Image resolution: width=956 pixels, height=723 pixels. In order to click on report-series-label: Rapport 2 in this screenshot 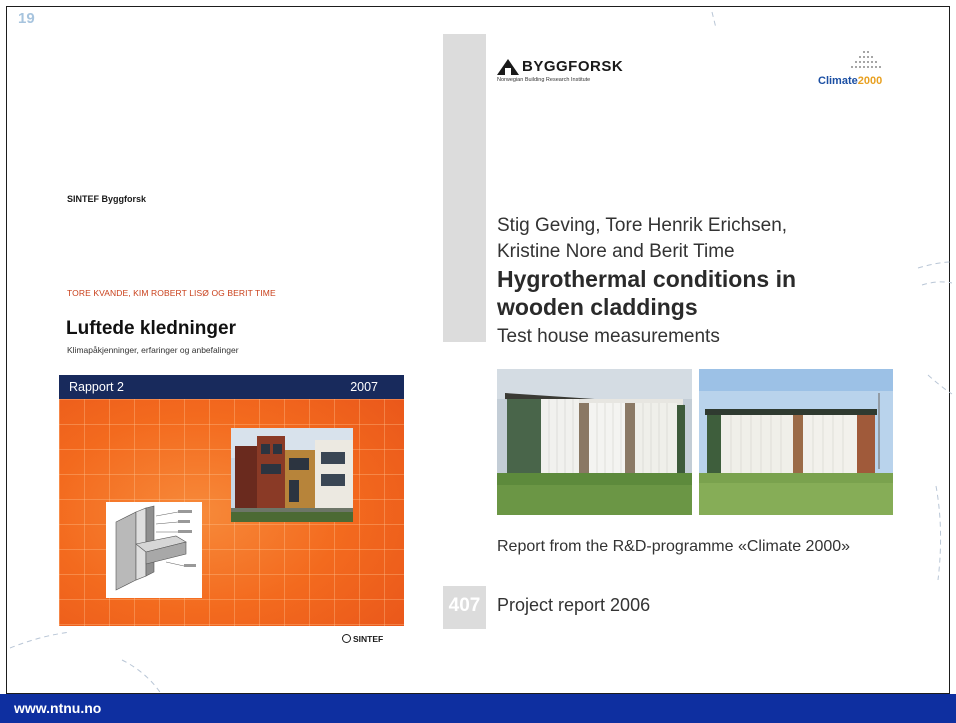, I will do `click(96, 387)`.